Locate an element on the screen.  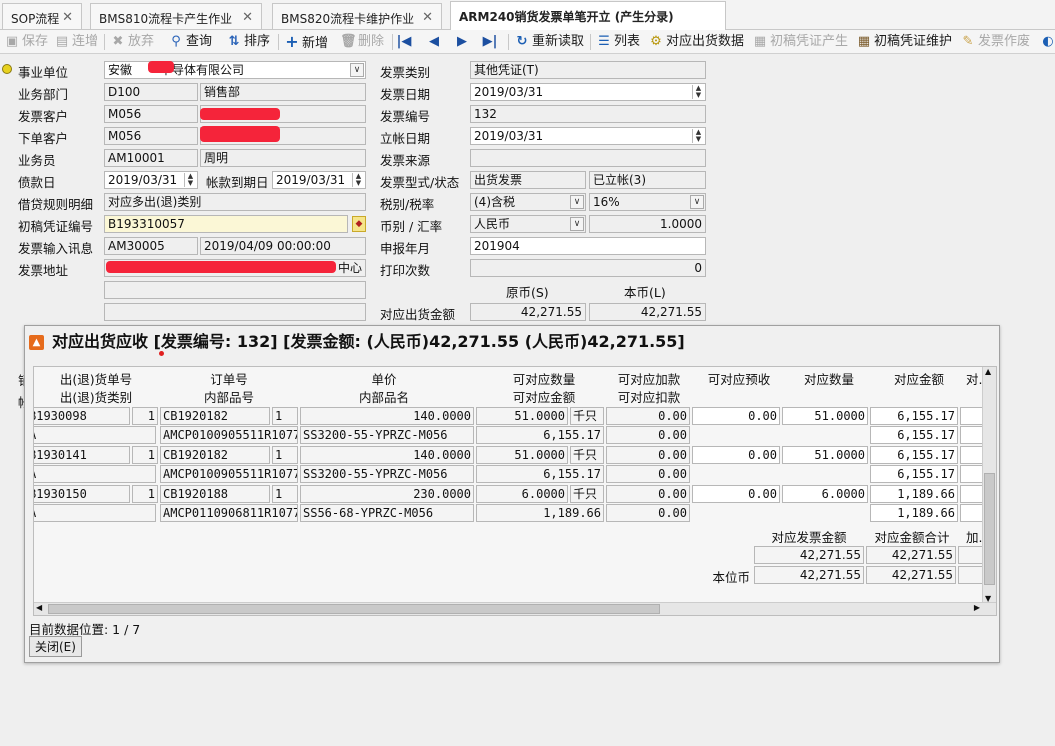
report-month-field: 201904 is located at coordinates (588, 246).